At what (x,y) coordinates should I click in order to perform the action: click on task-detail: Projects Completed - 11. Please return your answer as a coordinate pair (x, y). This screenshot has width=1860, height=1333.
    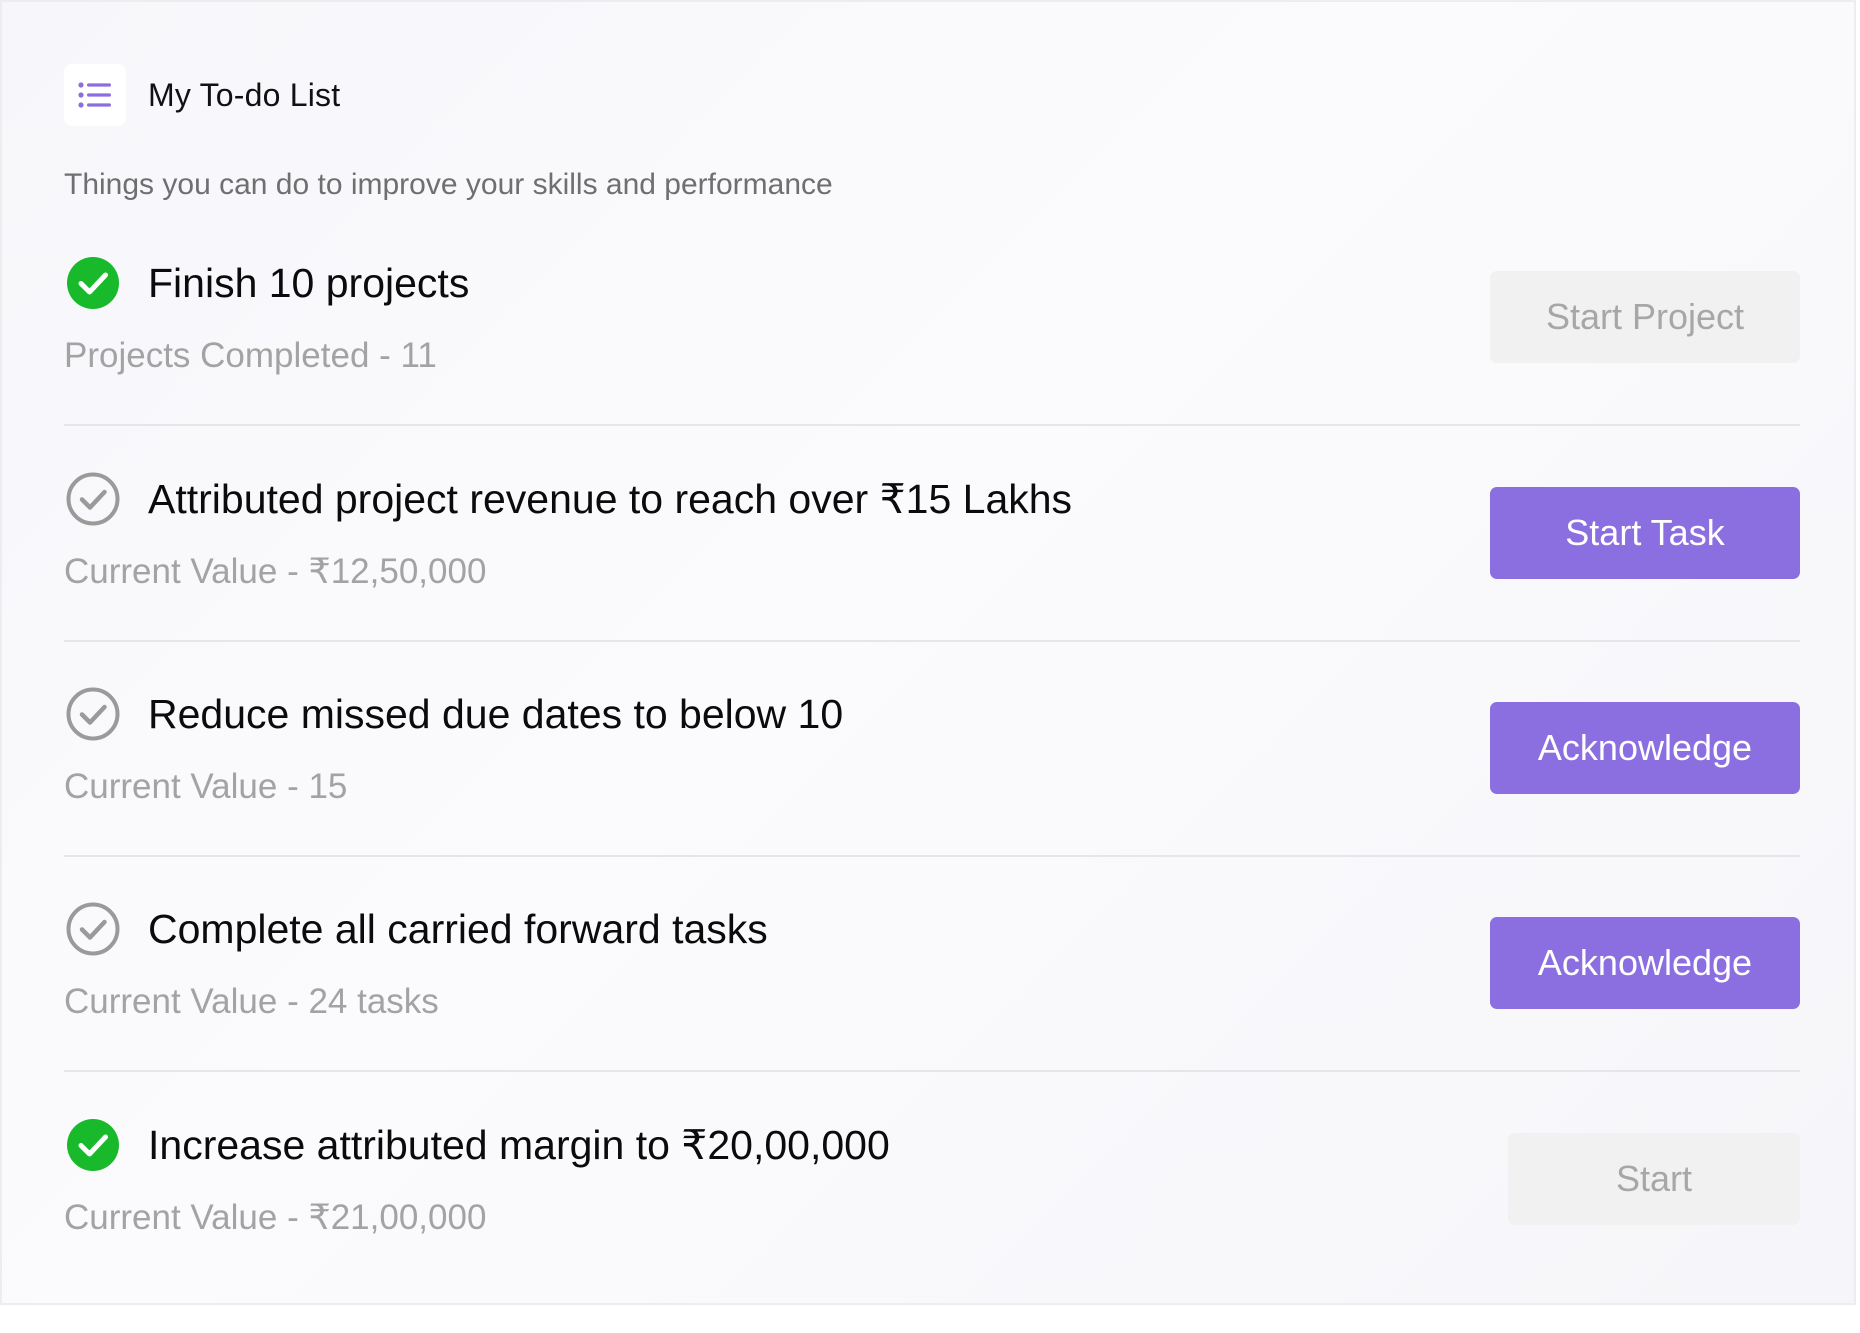
    Looking at the image, I should click on (250, 355).